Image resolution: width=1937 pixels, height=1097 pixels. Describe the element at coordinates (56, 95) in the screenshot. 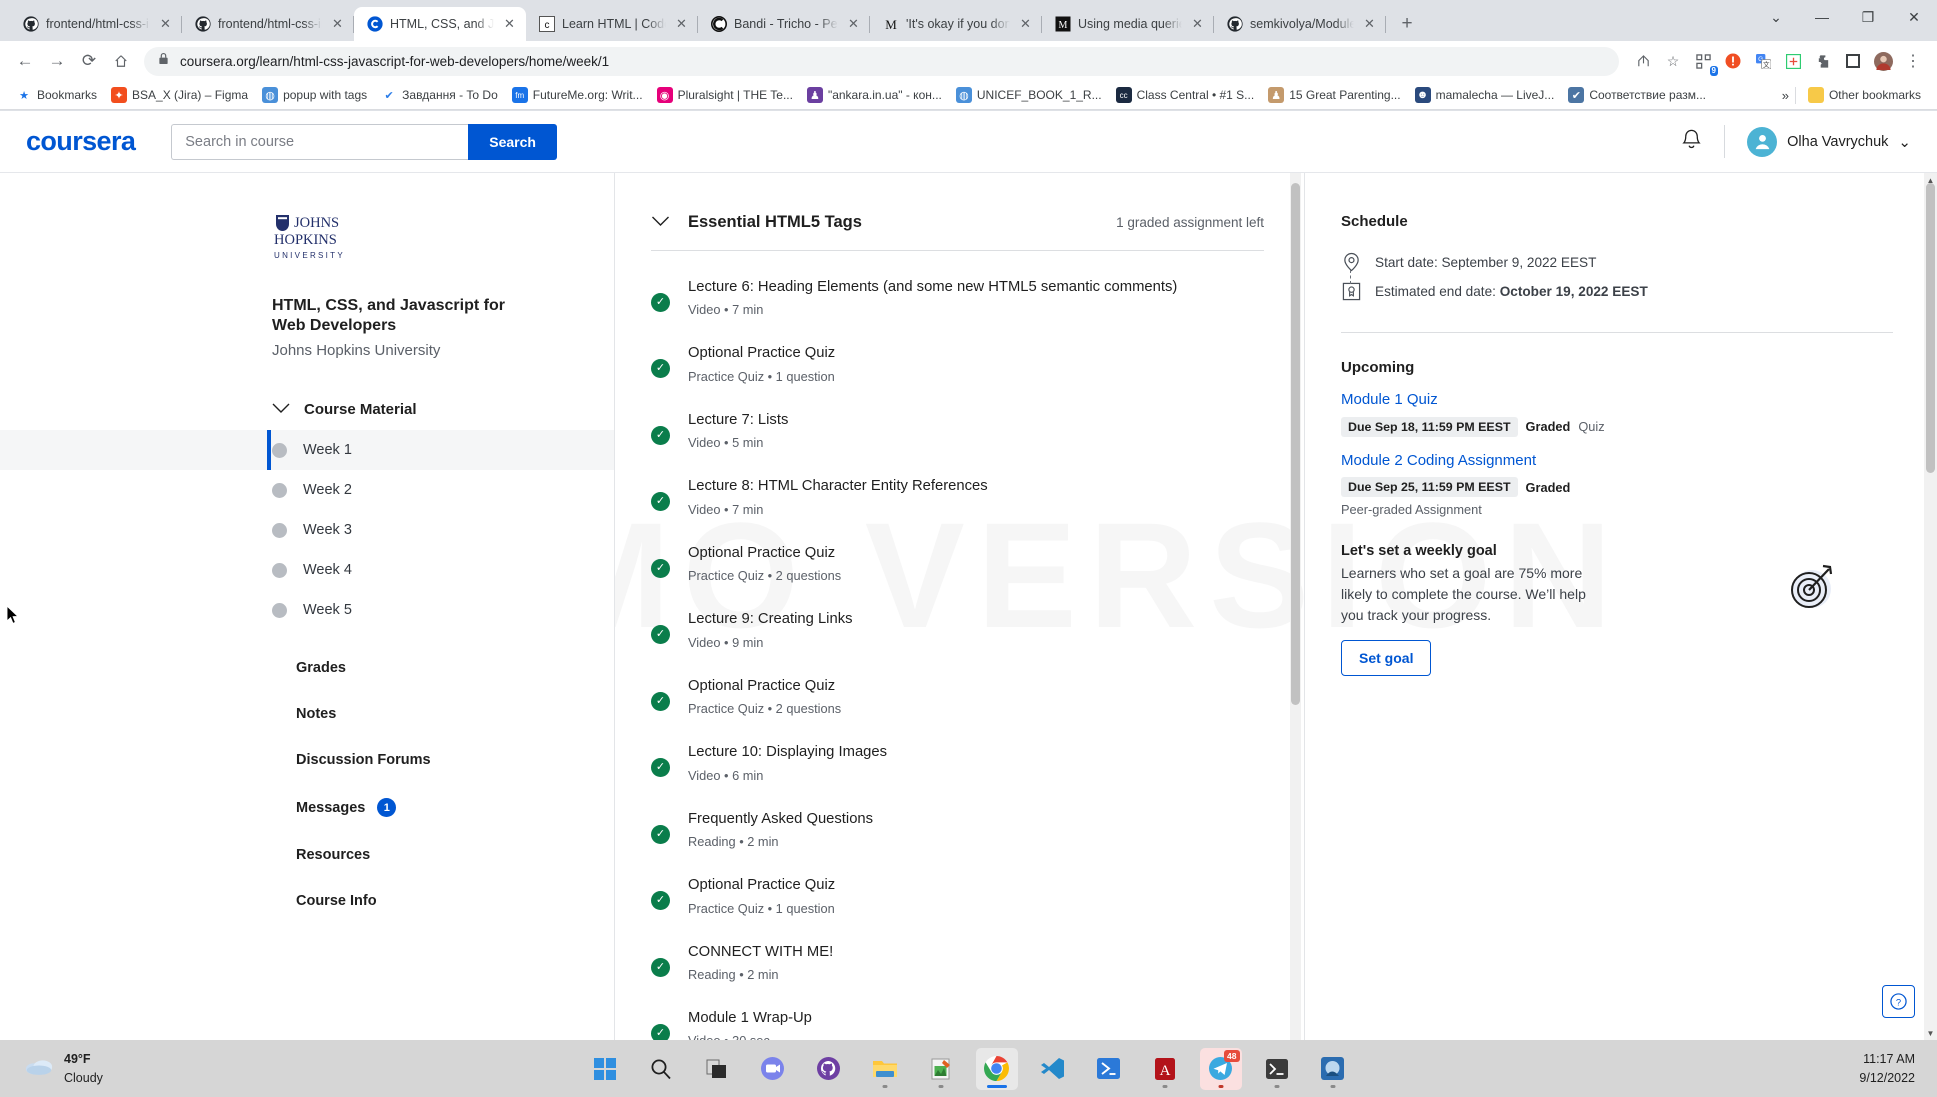

I see `bookmark-item: ★ Bookmarks` at that location.